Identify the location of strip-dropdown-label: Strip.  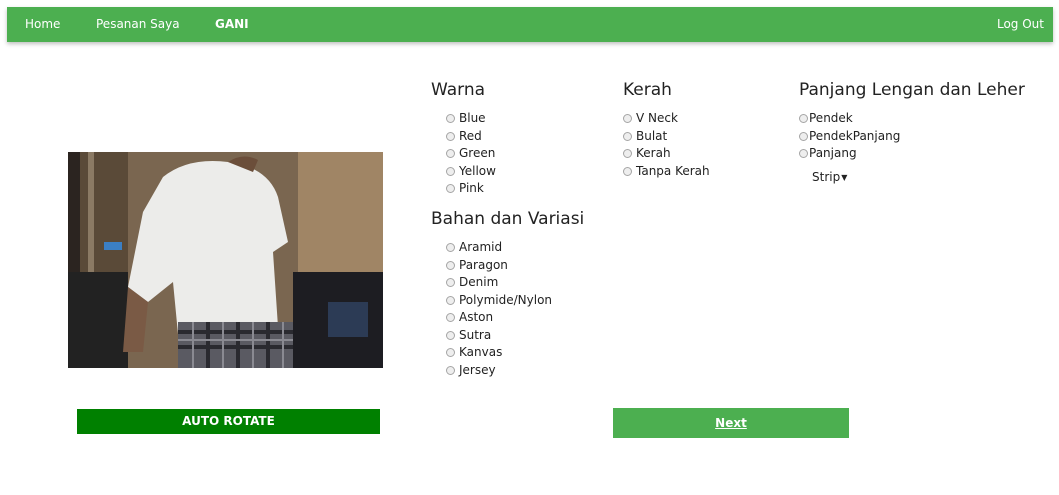
(826, 177).